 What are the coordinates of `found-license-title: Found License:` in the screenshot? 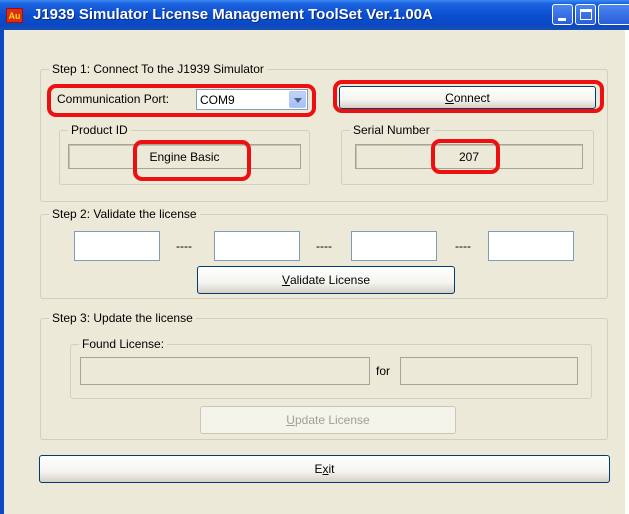 It's located at (123, 344).